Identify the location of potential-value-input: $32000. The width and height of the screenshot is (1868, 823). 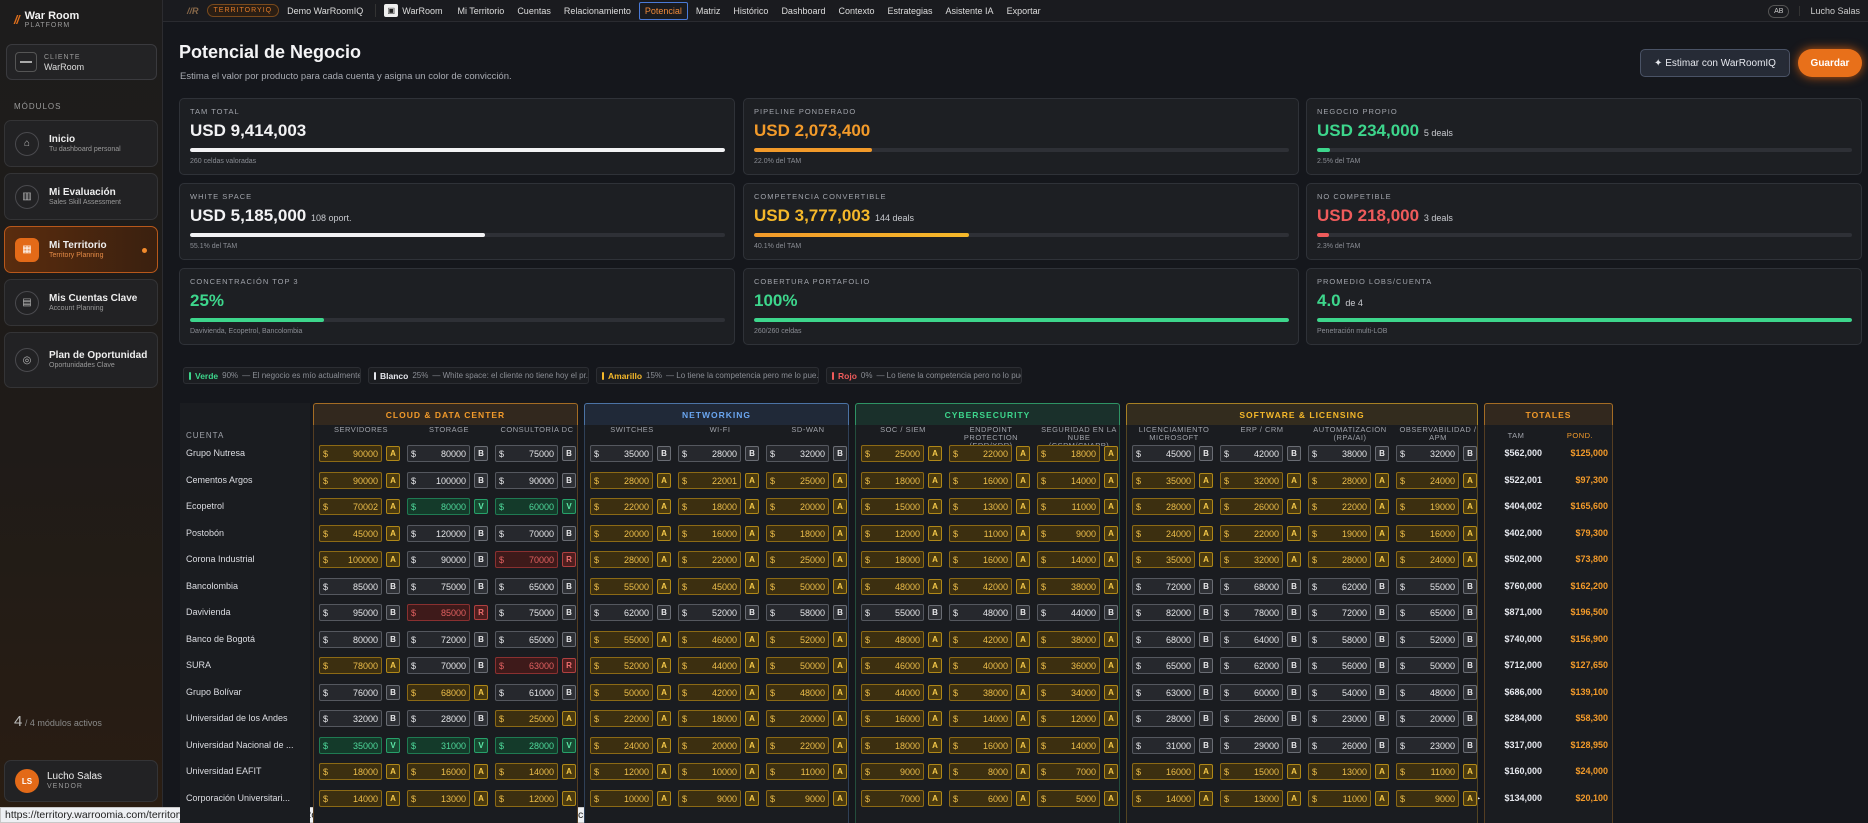
(1427, 453).